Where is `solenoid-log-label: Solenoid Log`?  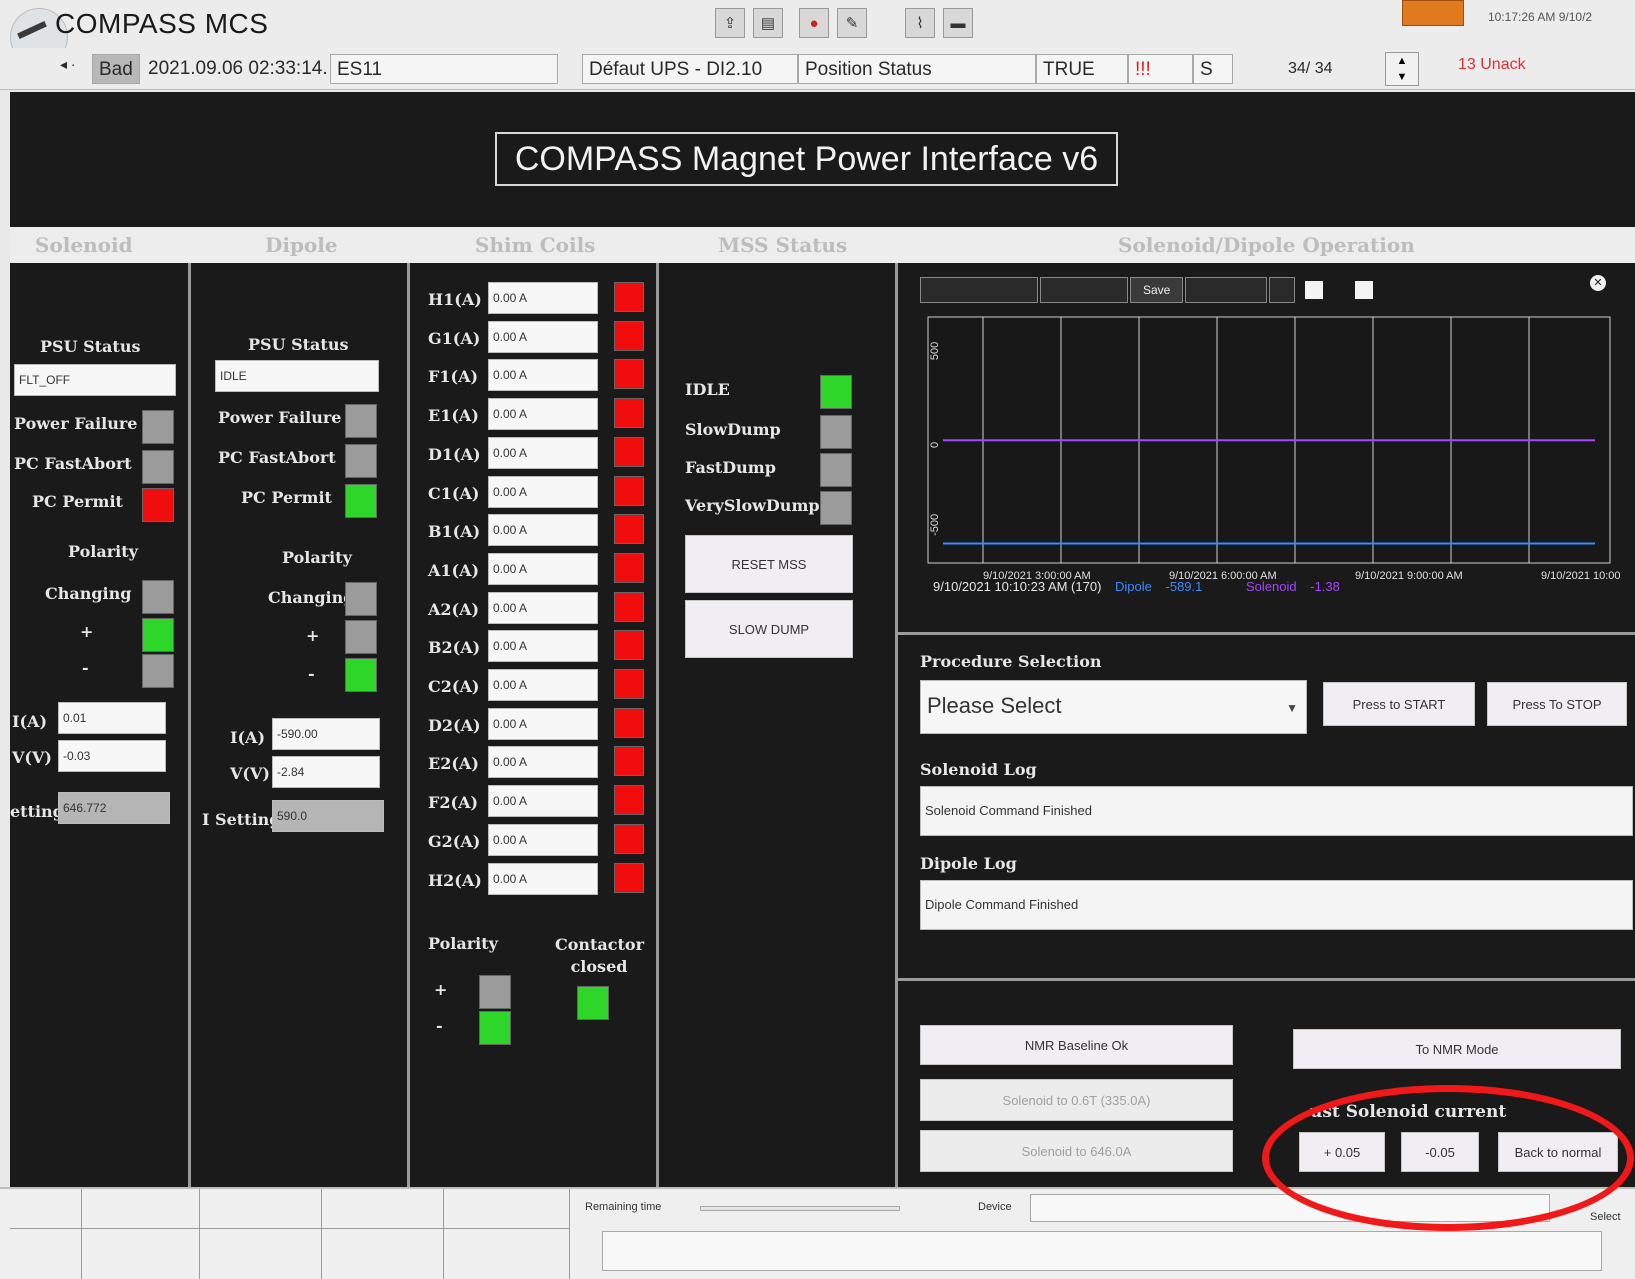
solenoid-log-label: Solenoid Log is located at coordinates (978, 769).